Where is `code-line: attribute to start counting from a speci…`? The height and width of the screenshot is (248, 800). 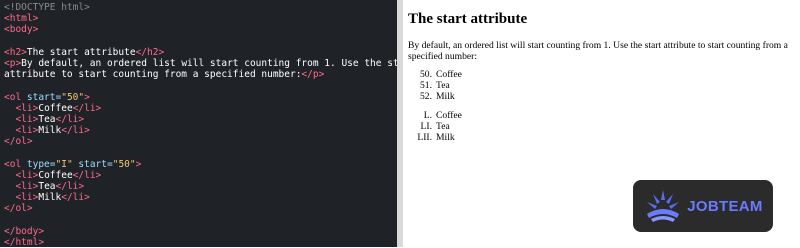
code-line: attribute to start counting from a speci… is located at coordinates (200, 74).